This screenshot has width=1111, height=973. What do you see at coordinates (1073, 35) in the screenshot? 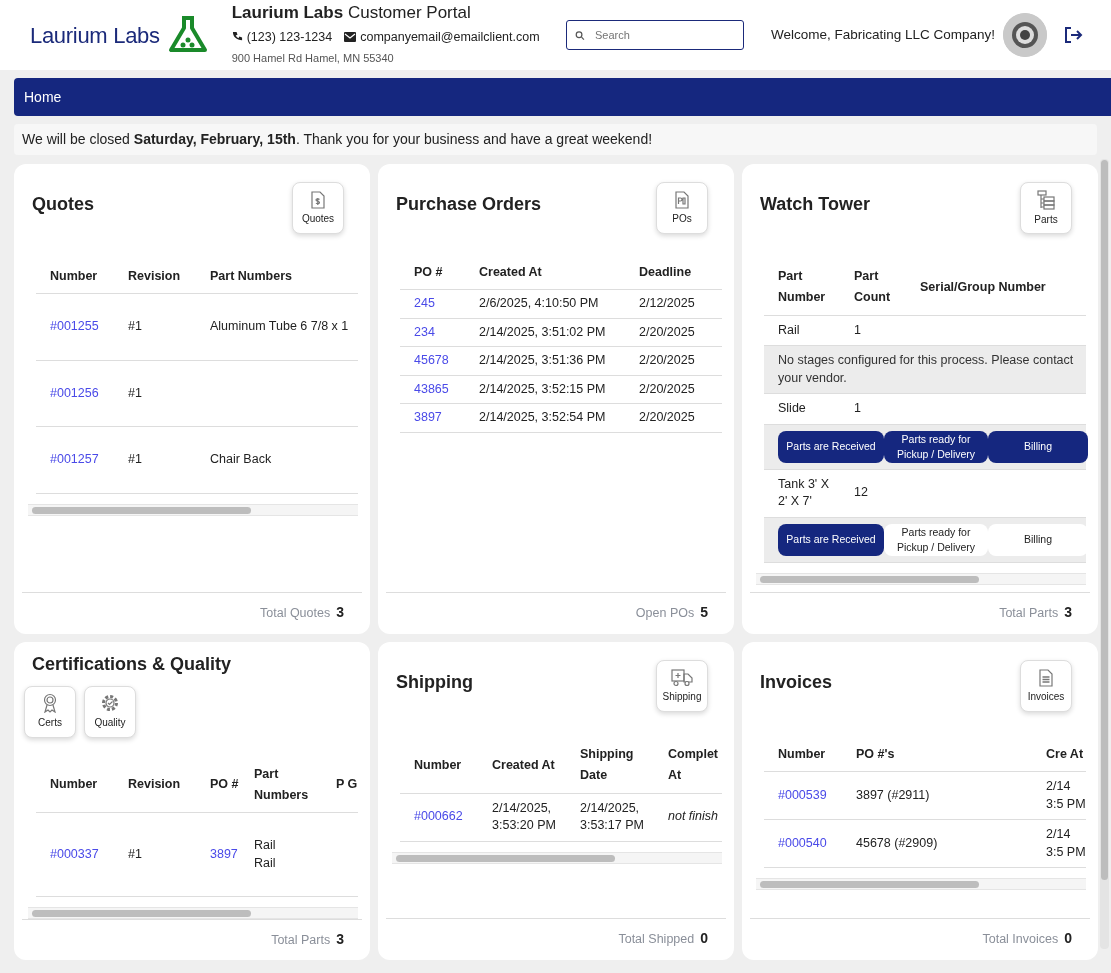
I see `logout-icon` at bounding box center [1073, 35].